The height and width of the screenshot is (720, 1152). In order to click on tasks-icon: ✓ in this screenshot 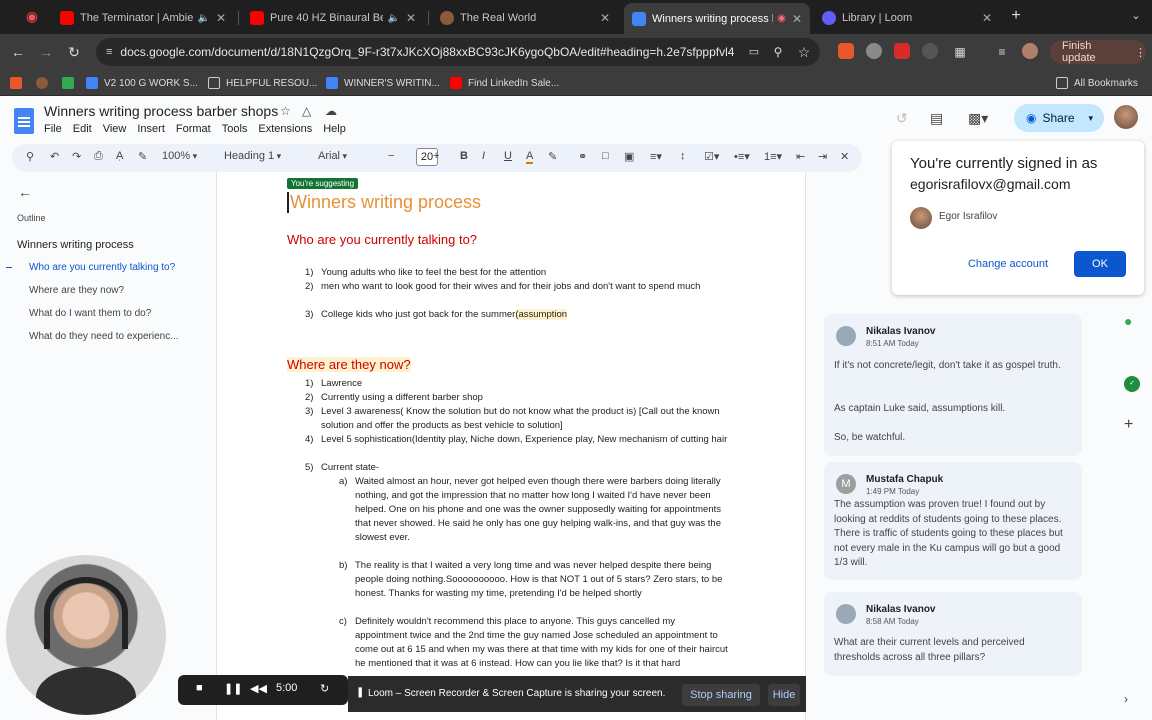, I will do `click(1132, 384)`.